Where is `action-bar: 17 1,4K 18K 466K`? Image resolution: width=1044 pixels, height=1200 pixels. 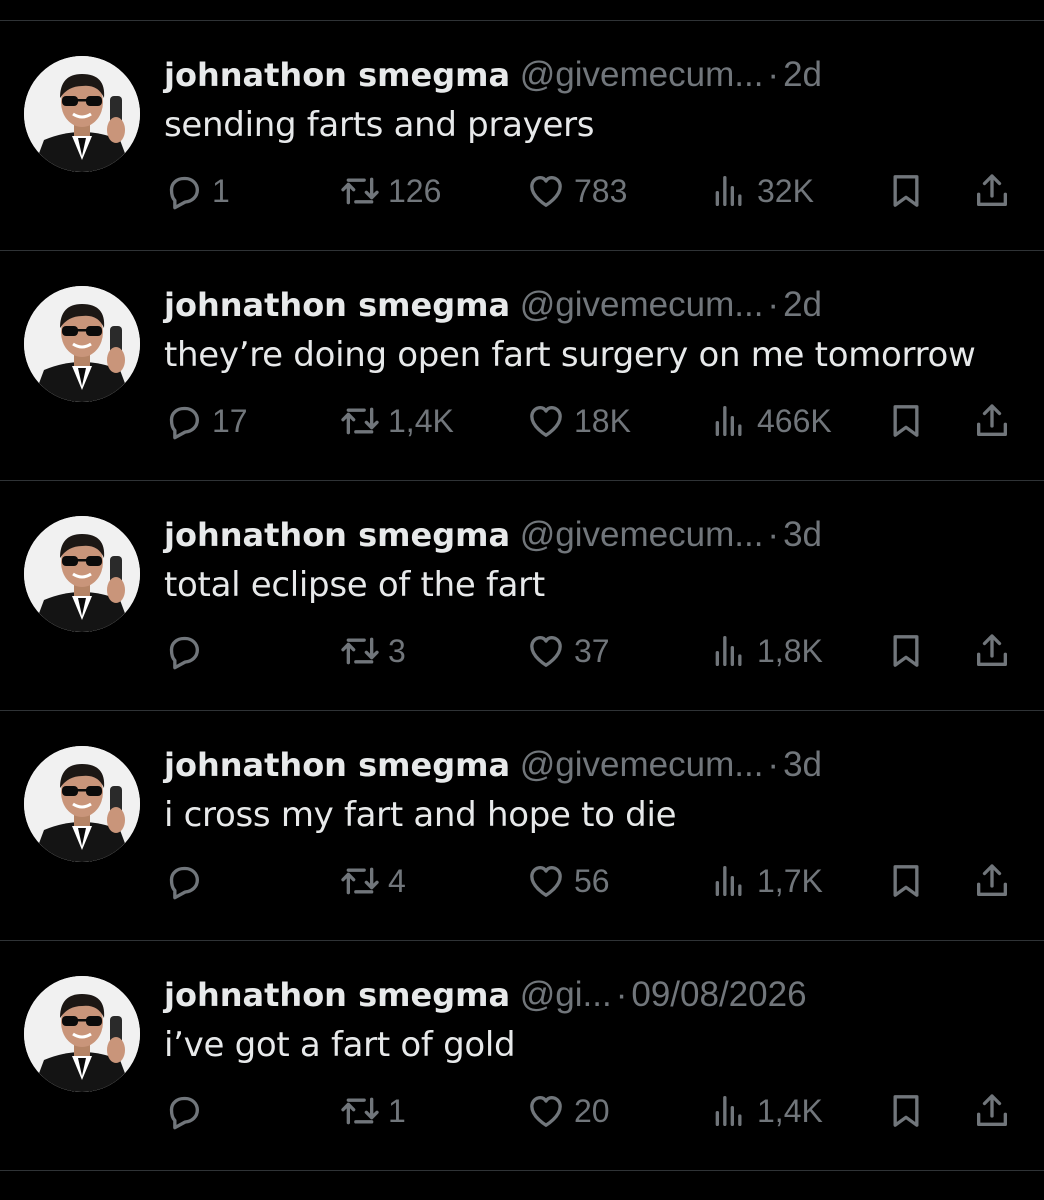
action-bar: 17 1,4K 18K 466K is located at coordinates (594, 421).